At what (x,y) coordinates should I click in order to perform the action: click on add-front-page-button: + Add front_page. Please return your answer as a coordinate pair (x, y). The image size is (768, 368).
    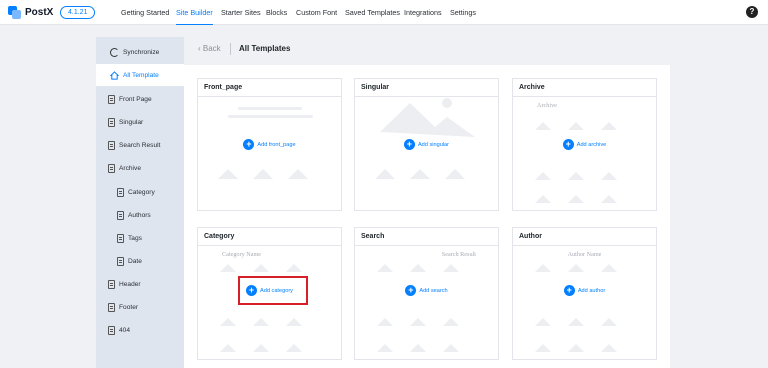
    Looking at the image, I should click on (269, 144).